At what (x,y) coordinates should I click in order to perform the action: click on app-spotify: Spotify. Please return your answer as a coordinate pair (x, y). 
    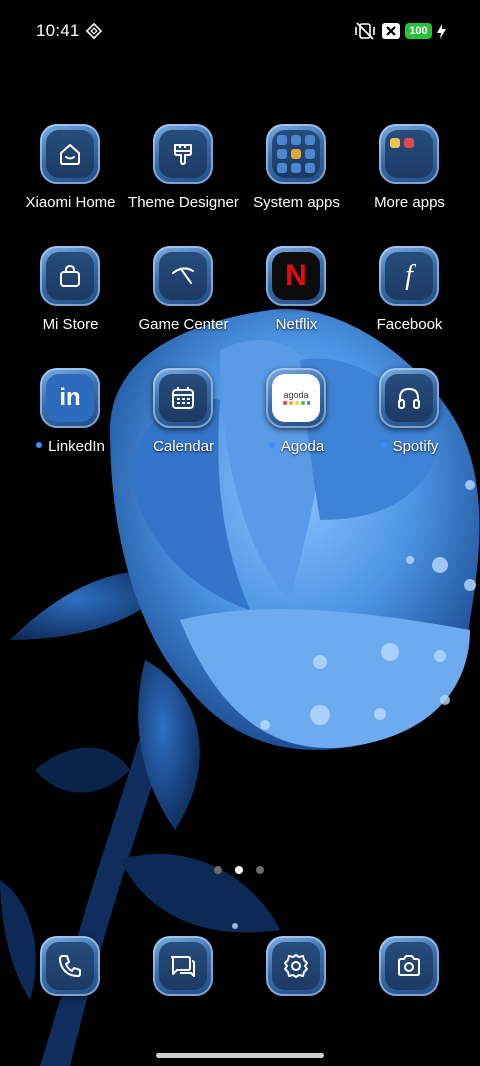
    Looking at the image, I should click on (409, 423).